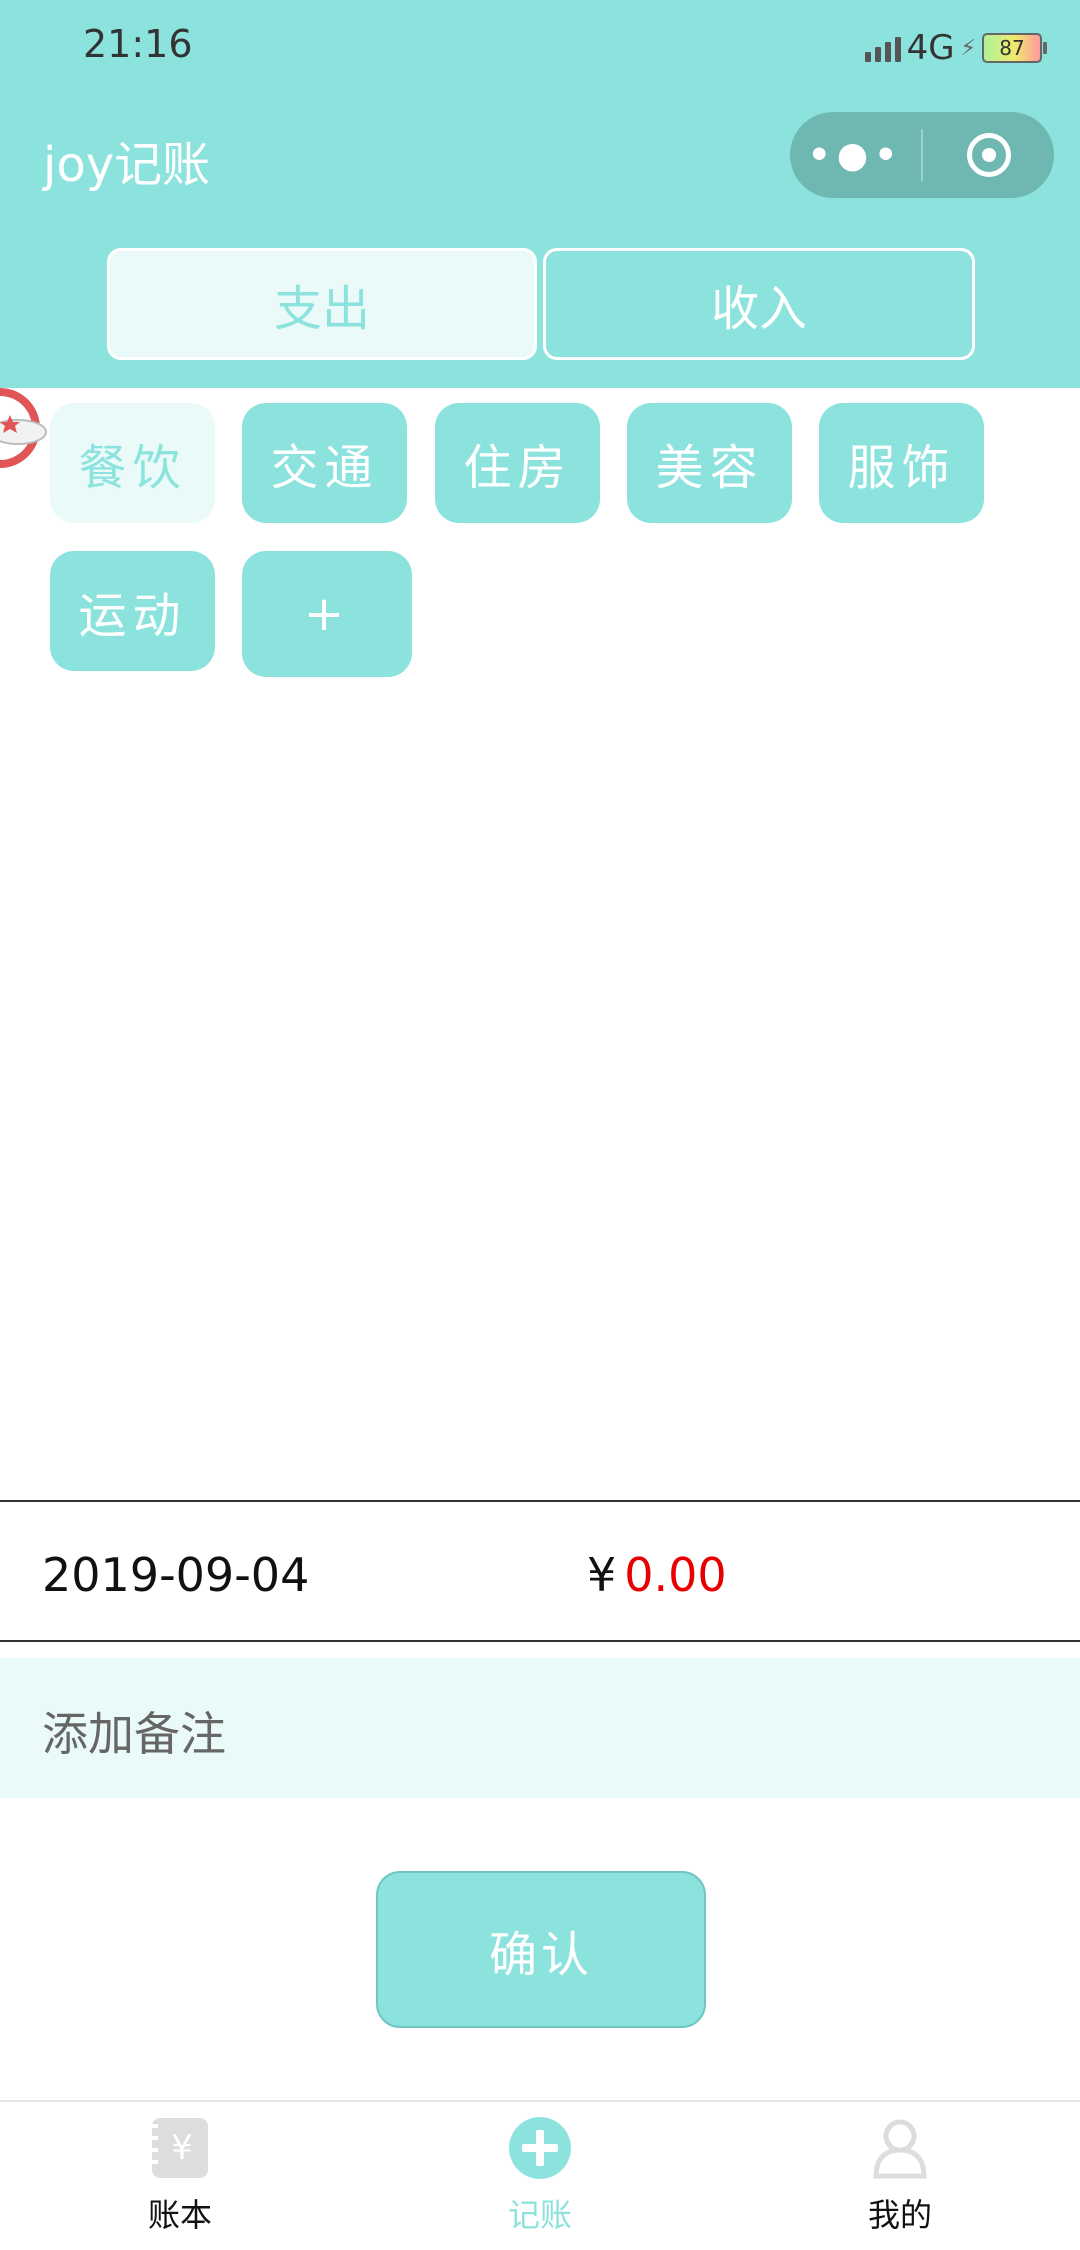 This screenshot has height=2250, width=1080. I want to click on tabbar-label-ledger: 账本, so click(179, 2215).